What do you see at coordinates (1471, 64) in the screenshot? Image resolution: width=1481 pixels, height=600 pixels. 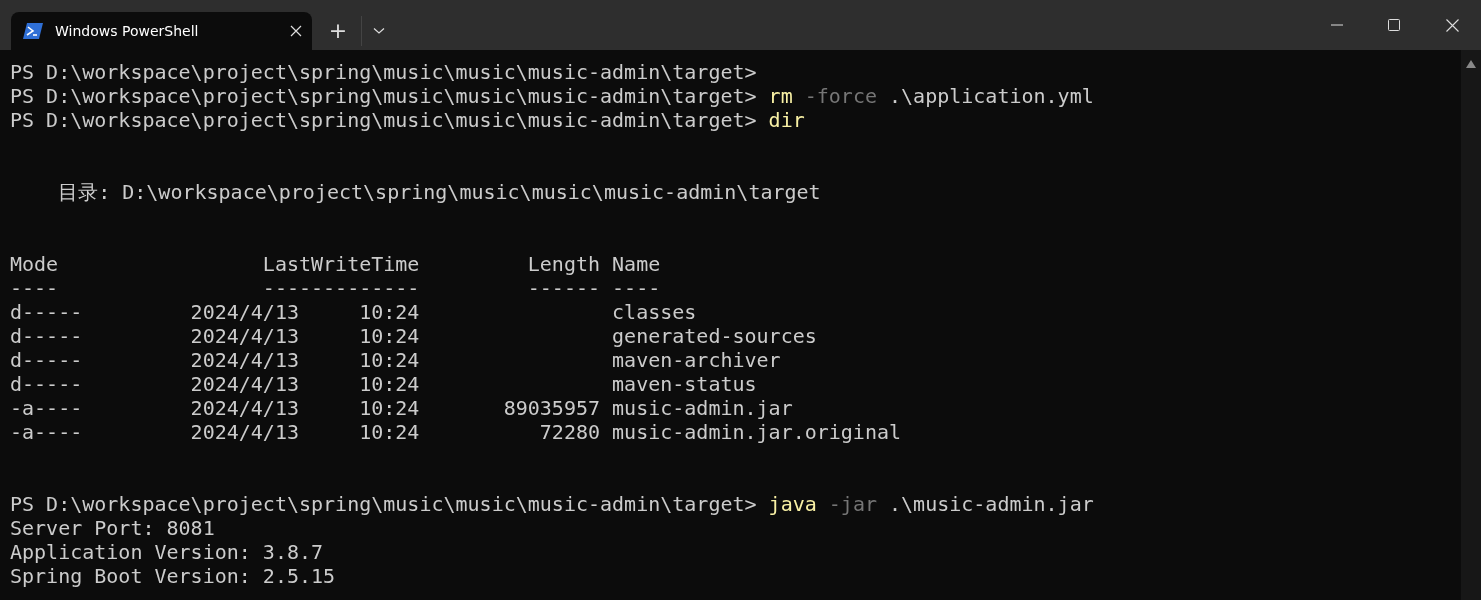 I see `scroll-up-icon` at bounding box center [1471, 64].